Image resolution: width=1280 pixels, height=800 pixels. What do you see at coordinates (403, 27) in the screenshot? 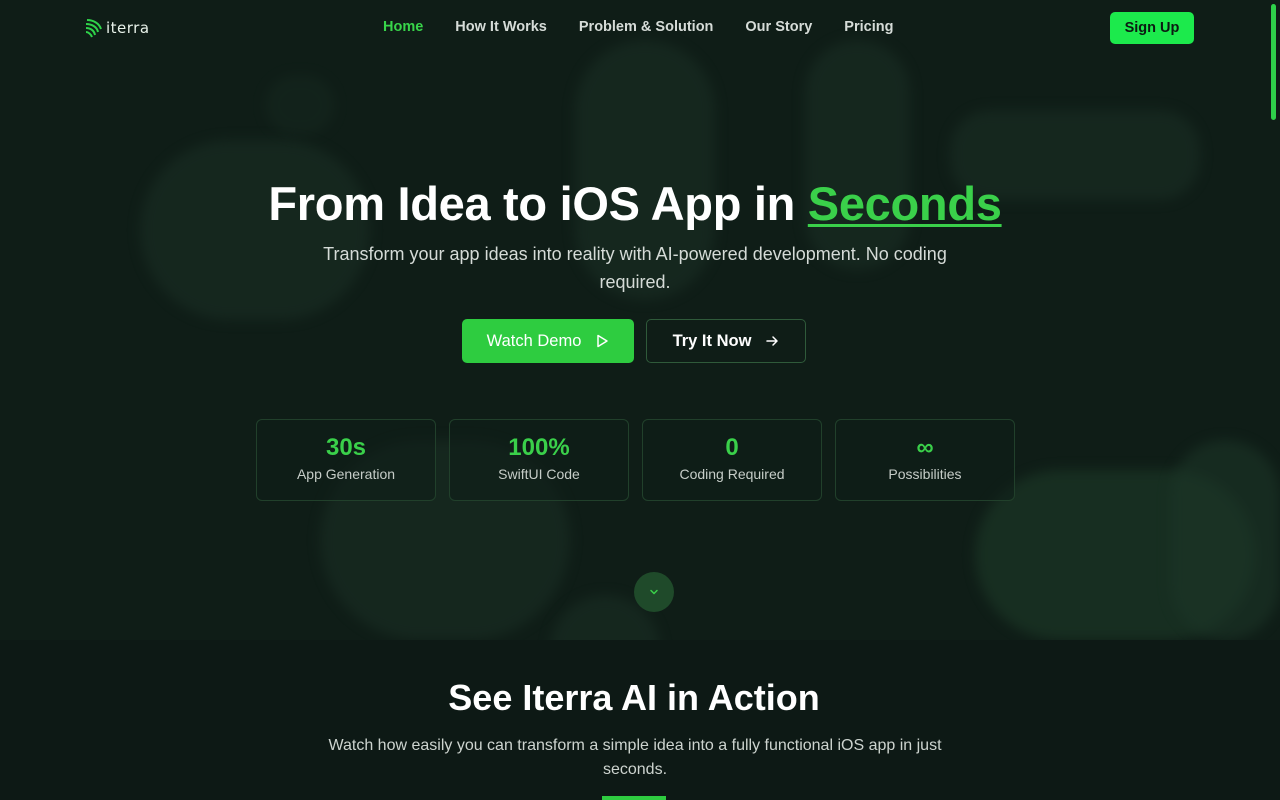
I see `nav-link-home: Home` at bounding box center [403, 27].